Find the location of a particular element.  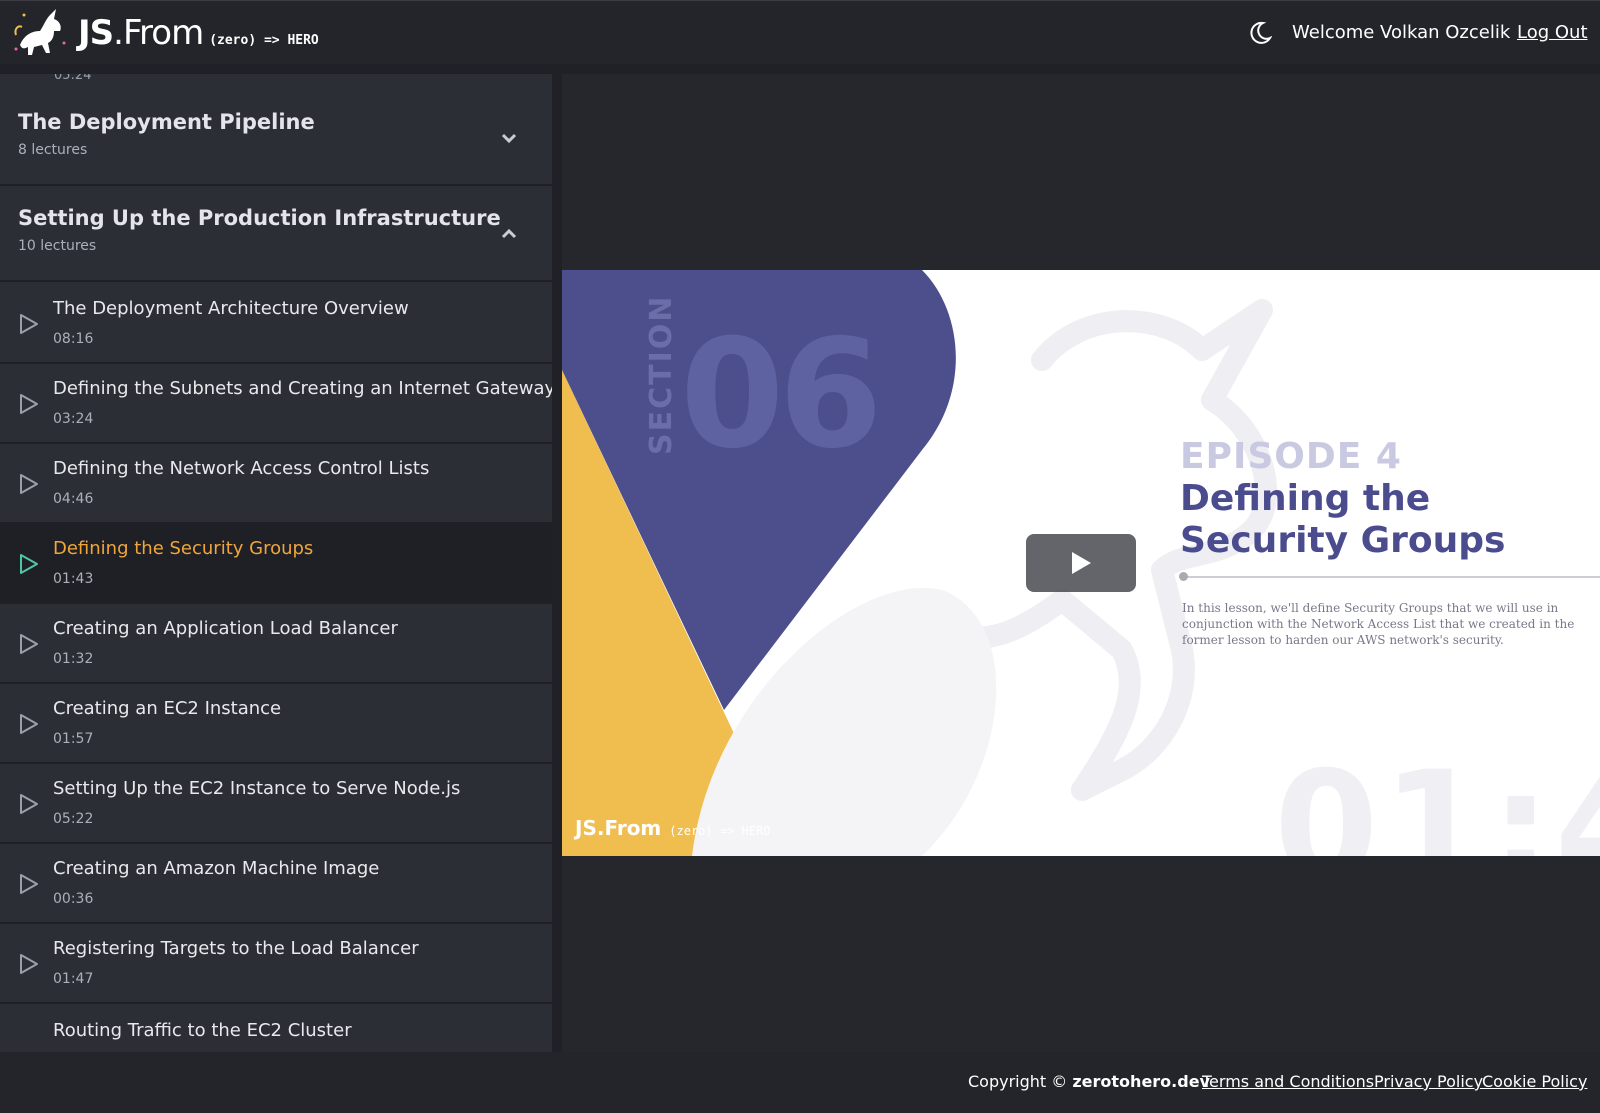

video-play-button is located at coordinates (1081, 563).